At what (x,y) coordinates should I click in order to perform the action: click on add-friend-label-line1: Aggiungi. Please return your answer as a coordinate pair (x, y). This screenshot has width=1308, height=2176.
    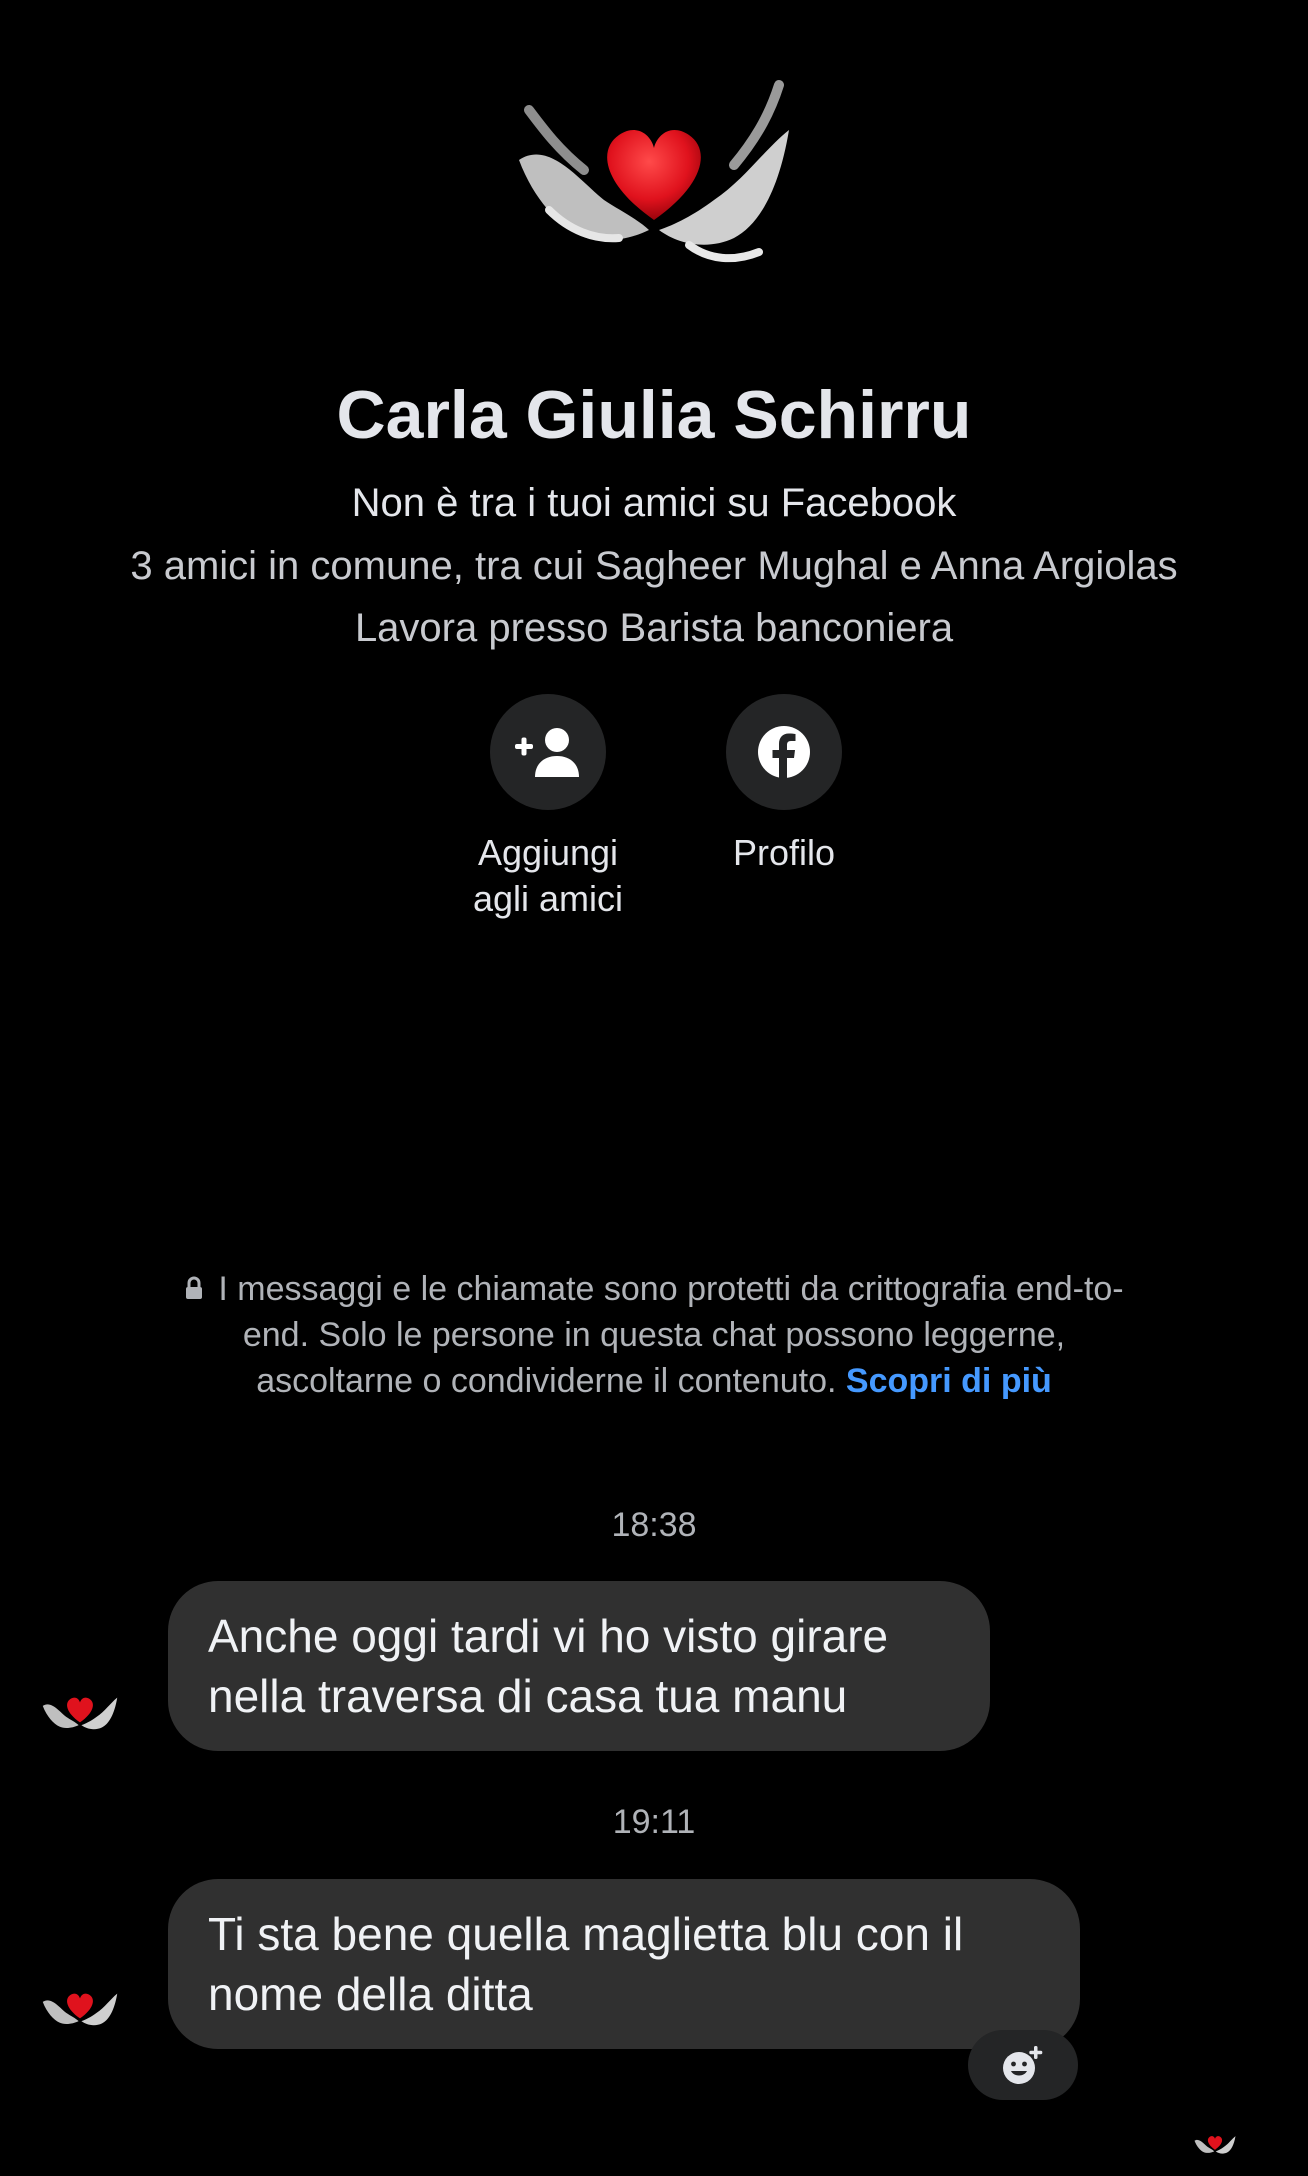
    Looking at the image, I should click on (548, 852).